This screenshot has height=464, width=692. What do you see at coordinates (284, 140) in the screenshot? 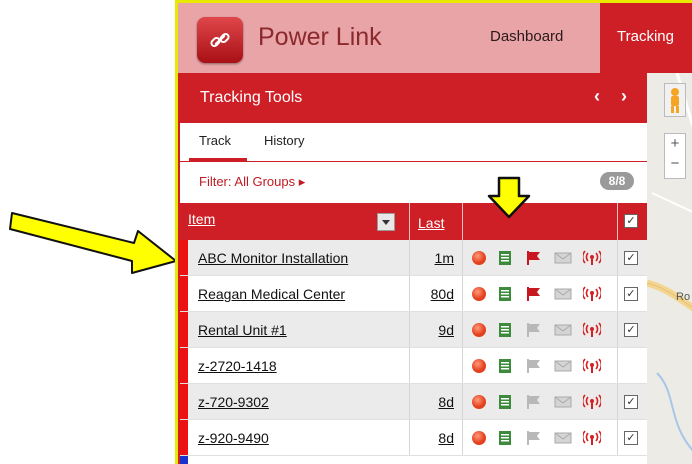
I see `tab-history: History` at bounding box center [284, 140].